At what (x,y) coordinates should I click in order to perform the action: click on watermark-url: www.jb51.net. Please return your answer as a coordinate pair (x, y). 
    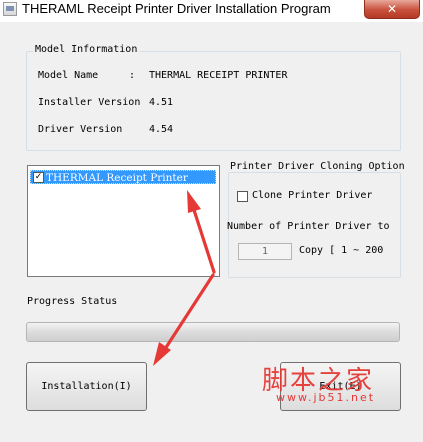
    Looking at the image, I should click on (326, 397).